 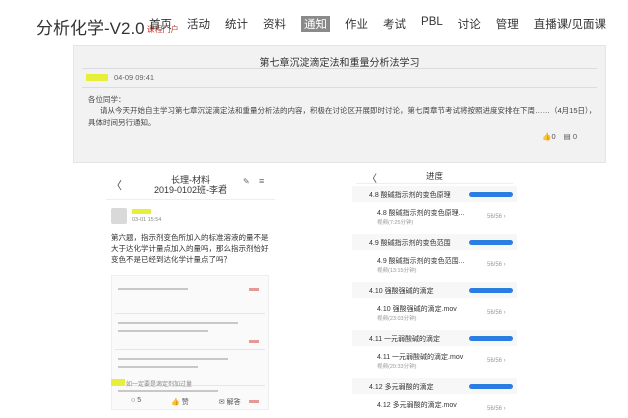 What do you see at coordinates (224, 183) in the screenshot?
I see `chevron-down-icon: ⌄` at bounding box center [224, 183].